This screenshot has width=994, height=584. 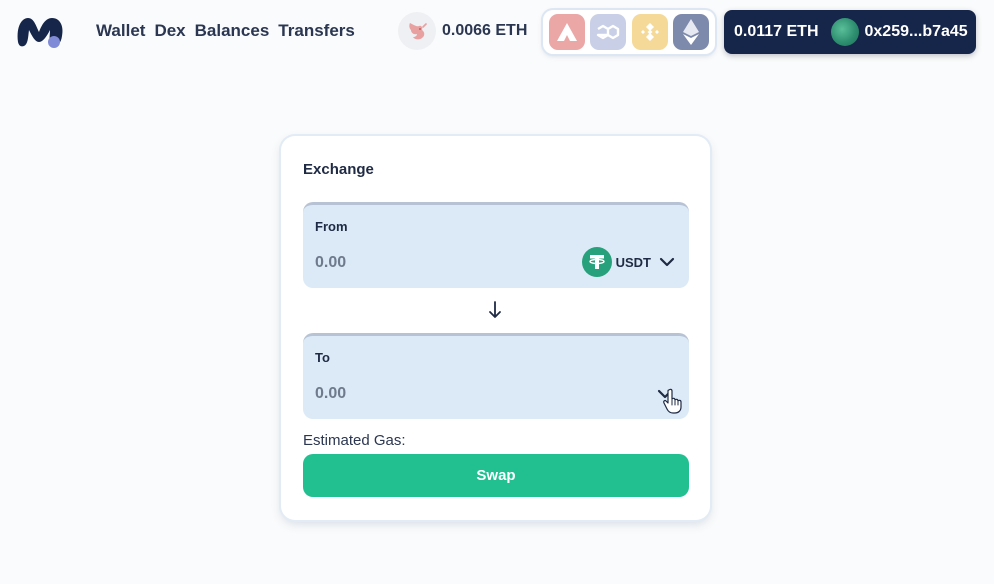 I want to click on polygon-icon, so click(x=608, y=32).